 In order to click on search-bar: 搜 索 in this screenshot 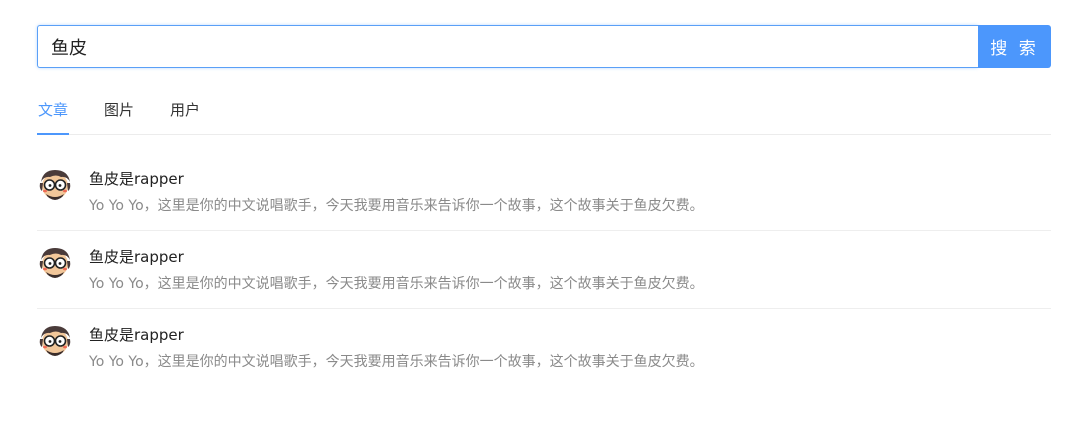, I will do `click(544, 46)`.